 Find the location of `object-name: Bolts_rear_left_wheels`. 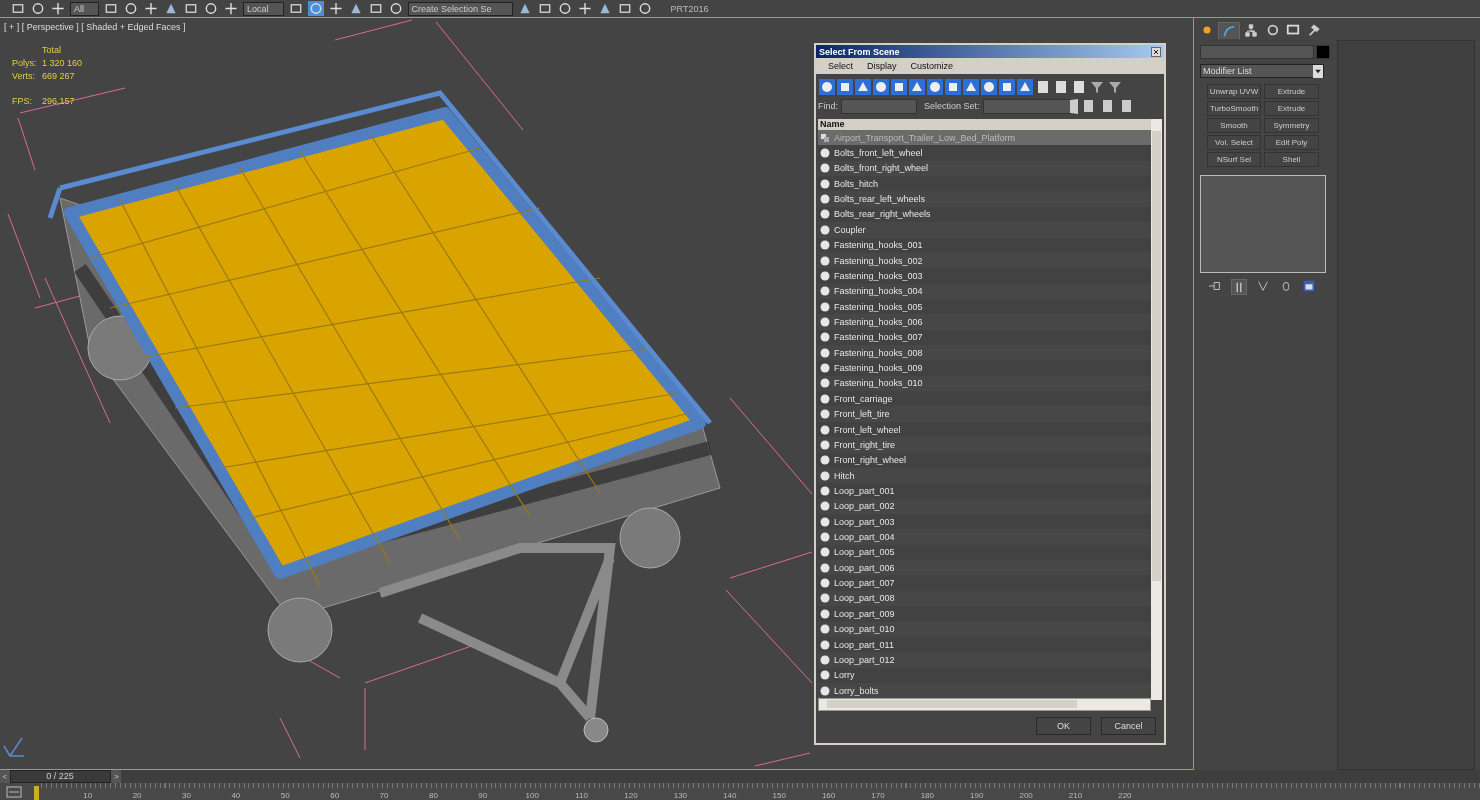

object-name: Bolts_rear_left_wheels is located at coordinates (880, 199).